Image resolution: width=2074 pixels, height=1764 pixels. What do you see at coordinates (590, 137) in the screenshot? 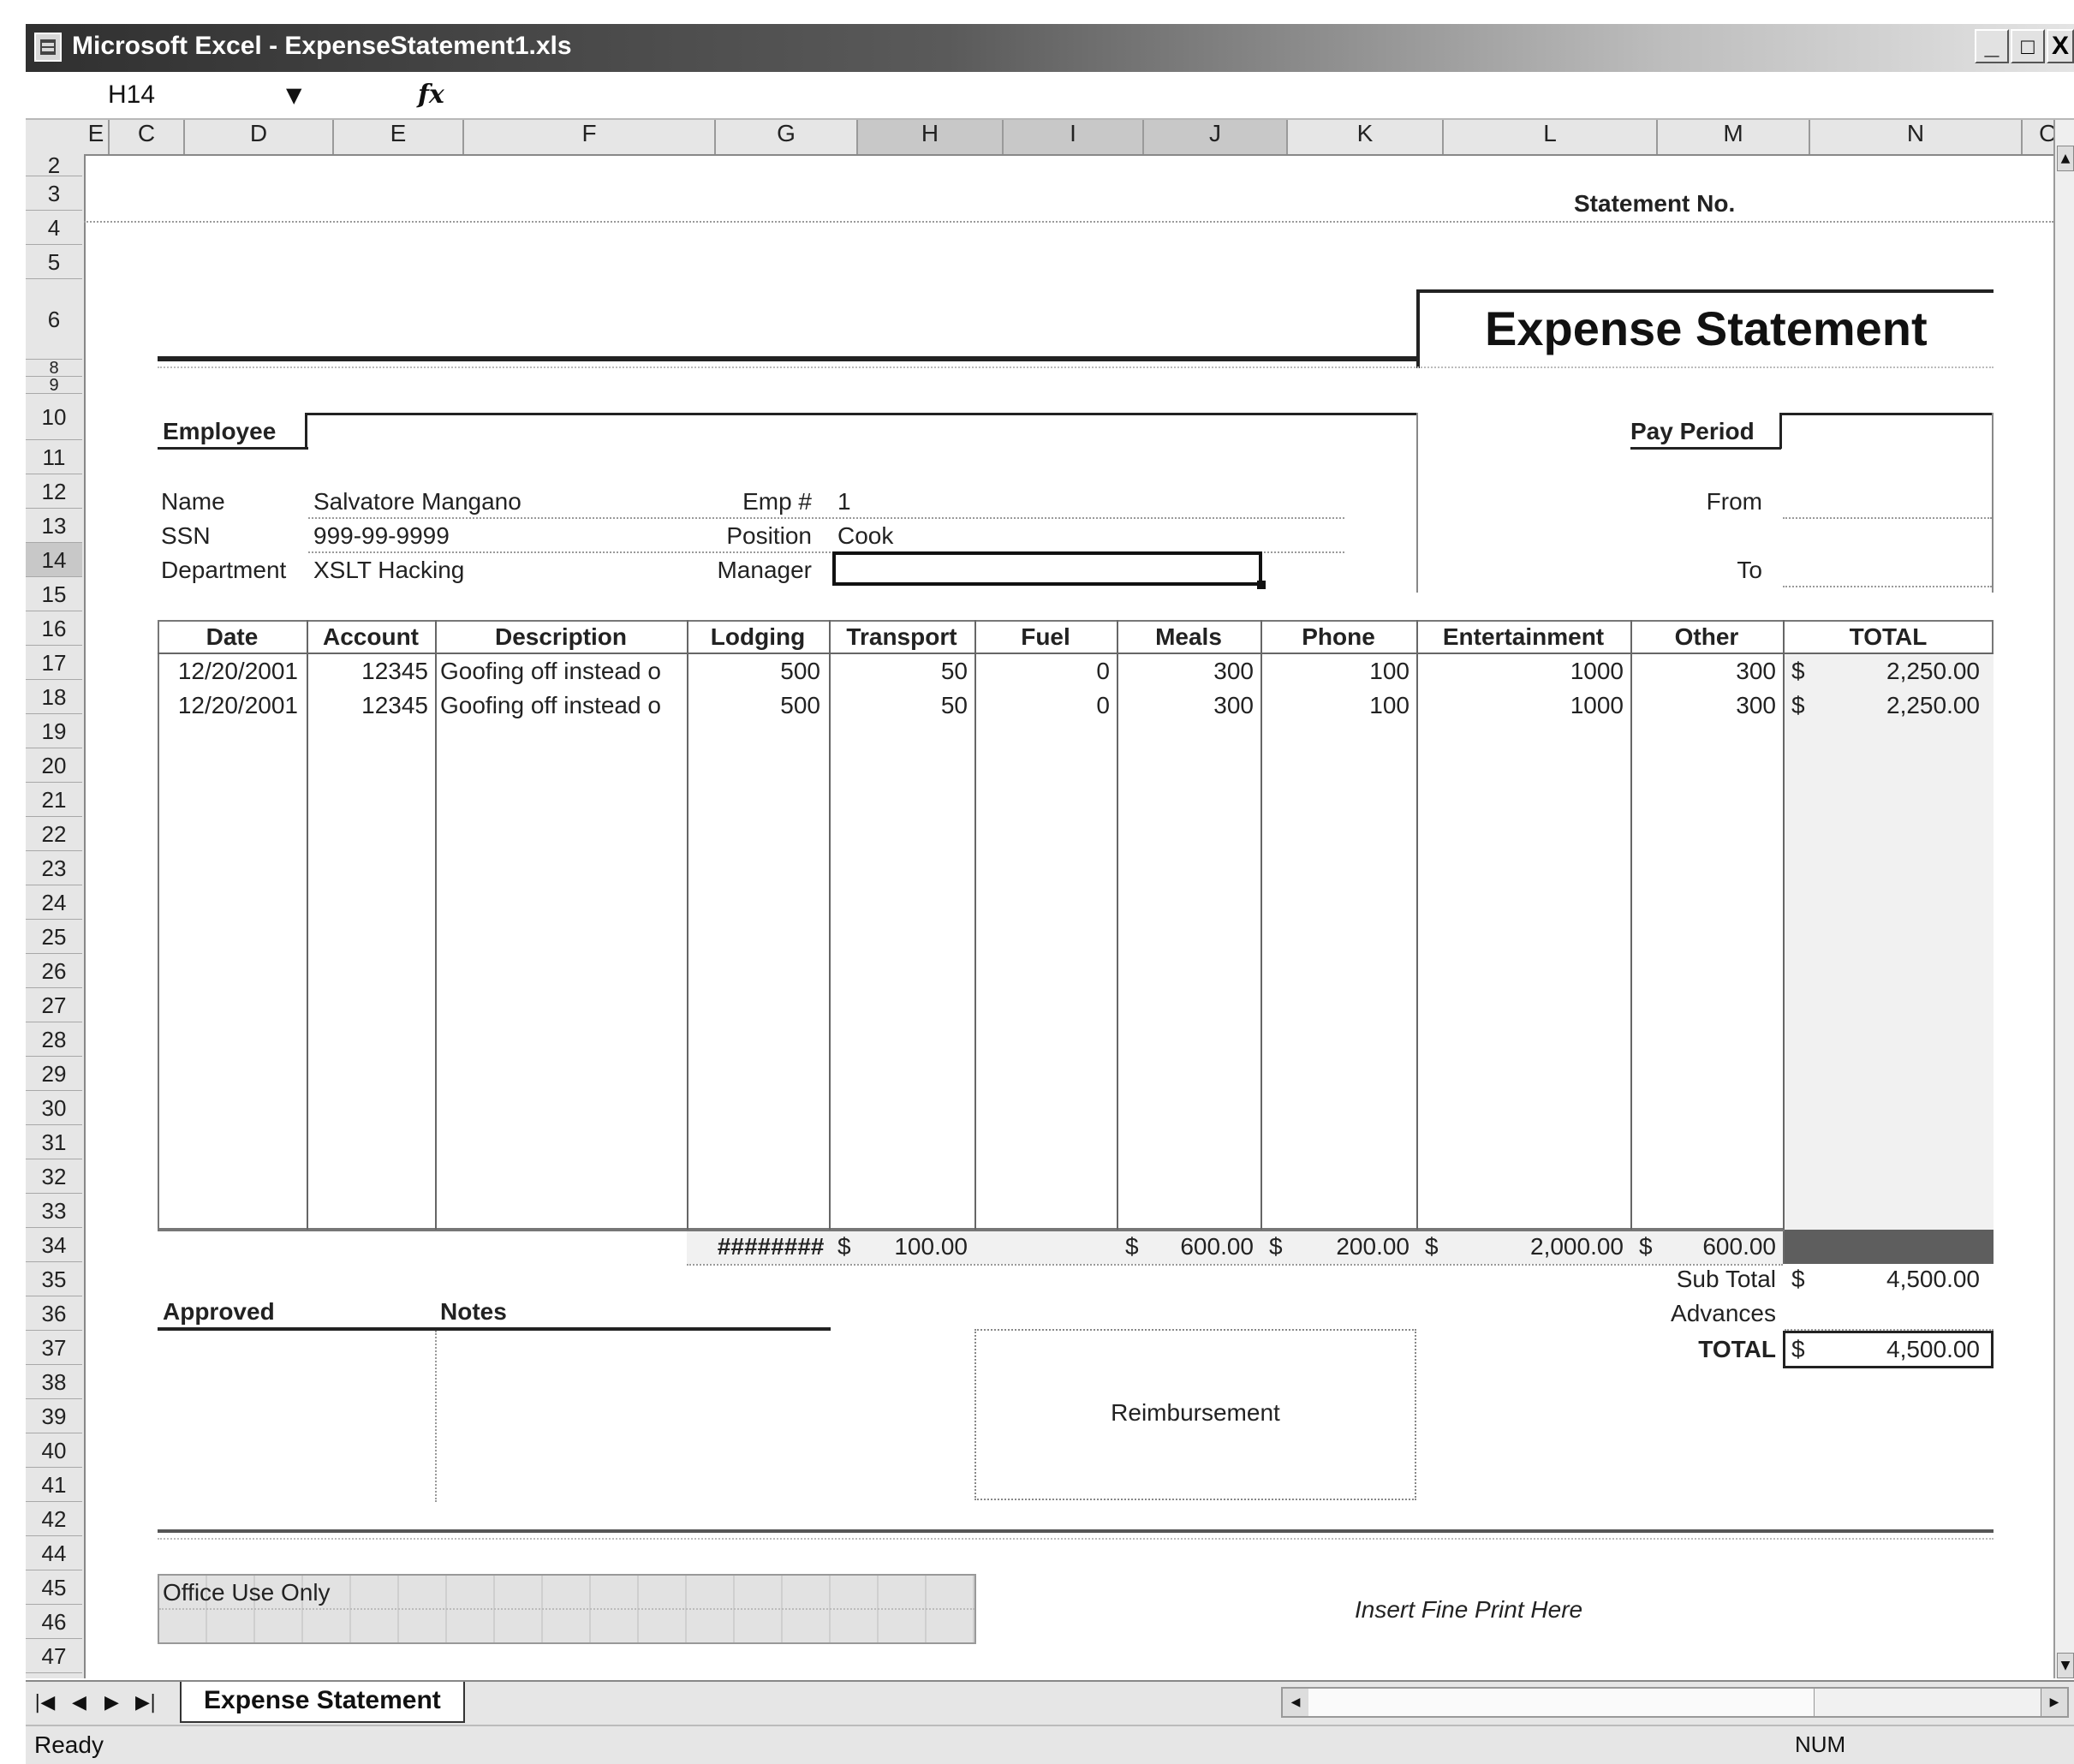
I see `column-header: F` at bounding box center [590, 137].